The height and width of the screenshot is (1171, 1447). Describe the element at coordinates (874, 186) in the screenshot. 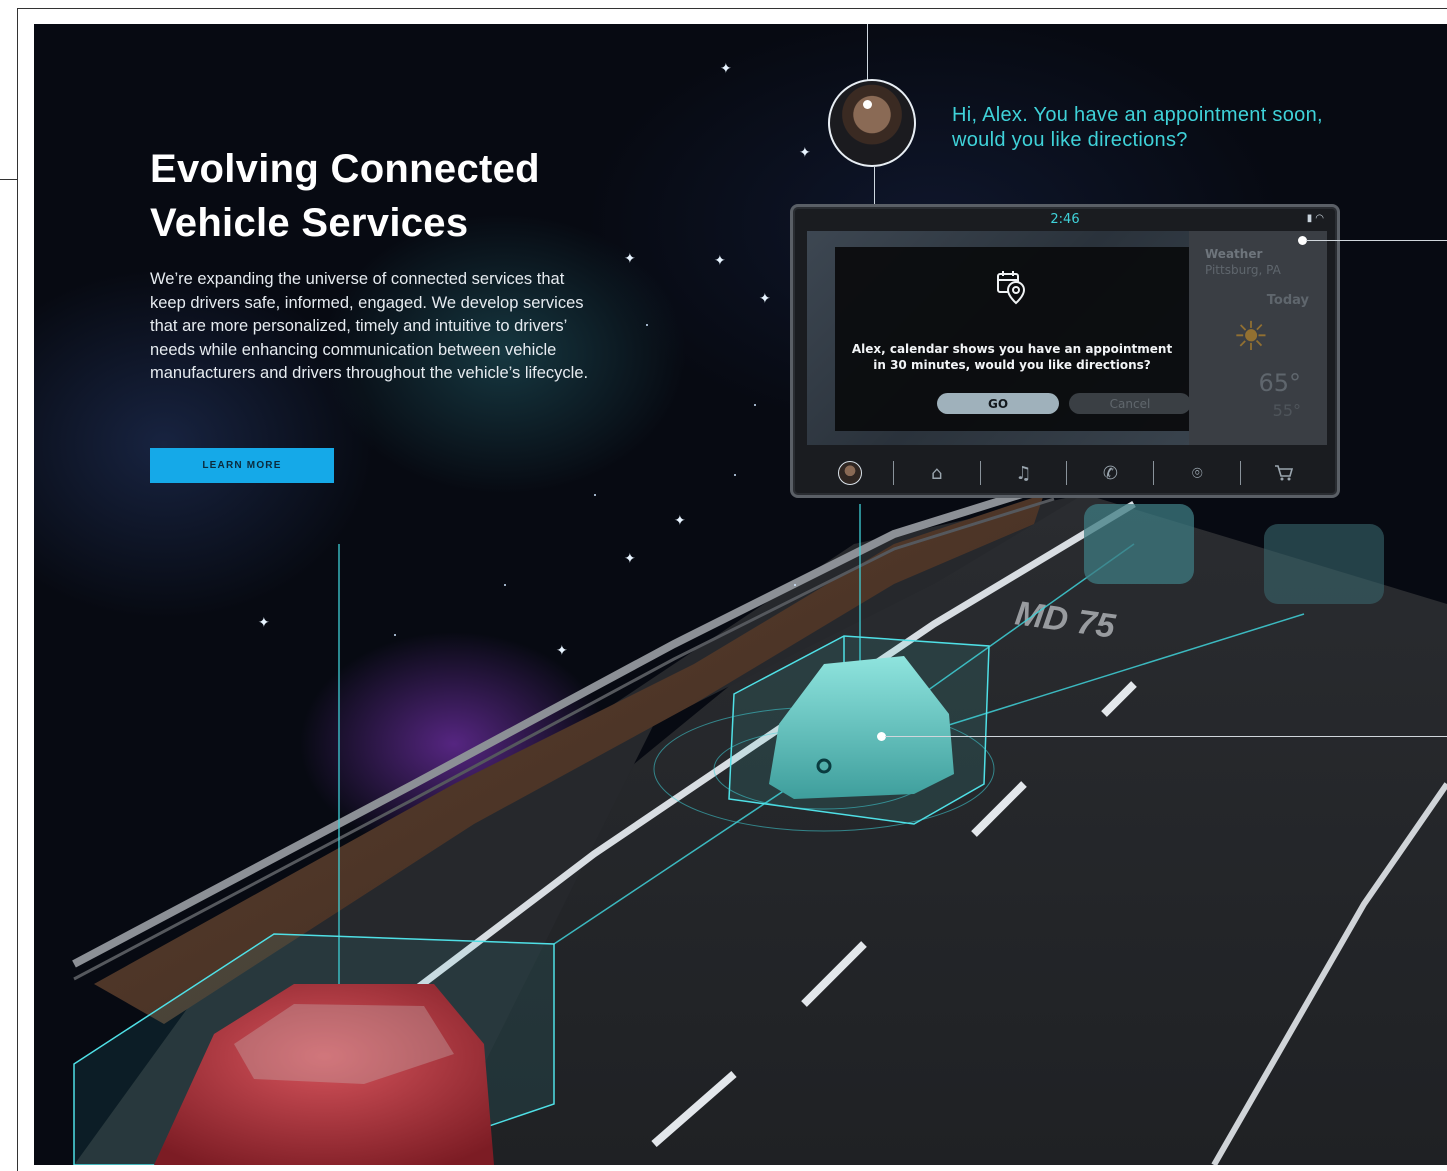

I see `avatar-connector-bottom` at that location.